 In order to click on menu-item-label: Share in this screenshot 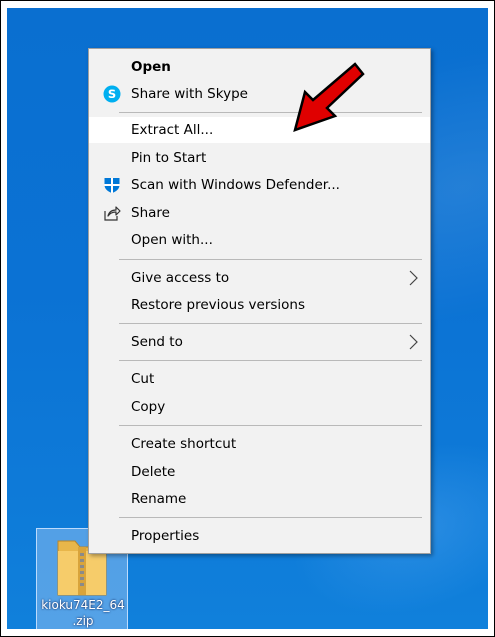, I will do `click(150, 213)`.